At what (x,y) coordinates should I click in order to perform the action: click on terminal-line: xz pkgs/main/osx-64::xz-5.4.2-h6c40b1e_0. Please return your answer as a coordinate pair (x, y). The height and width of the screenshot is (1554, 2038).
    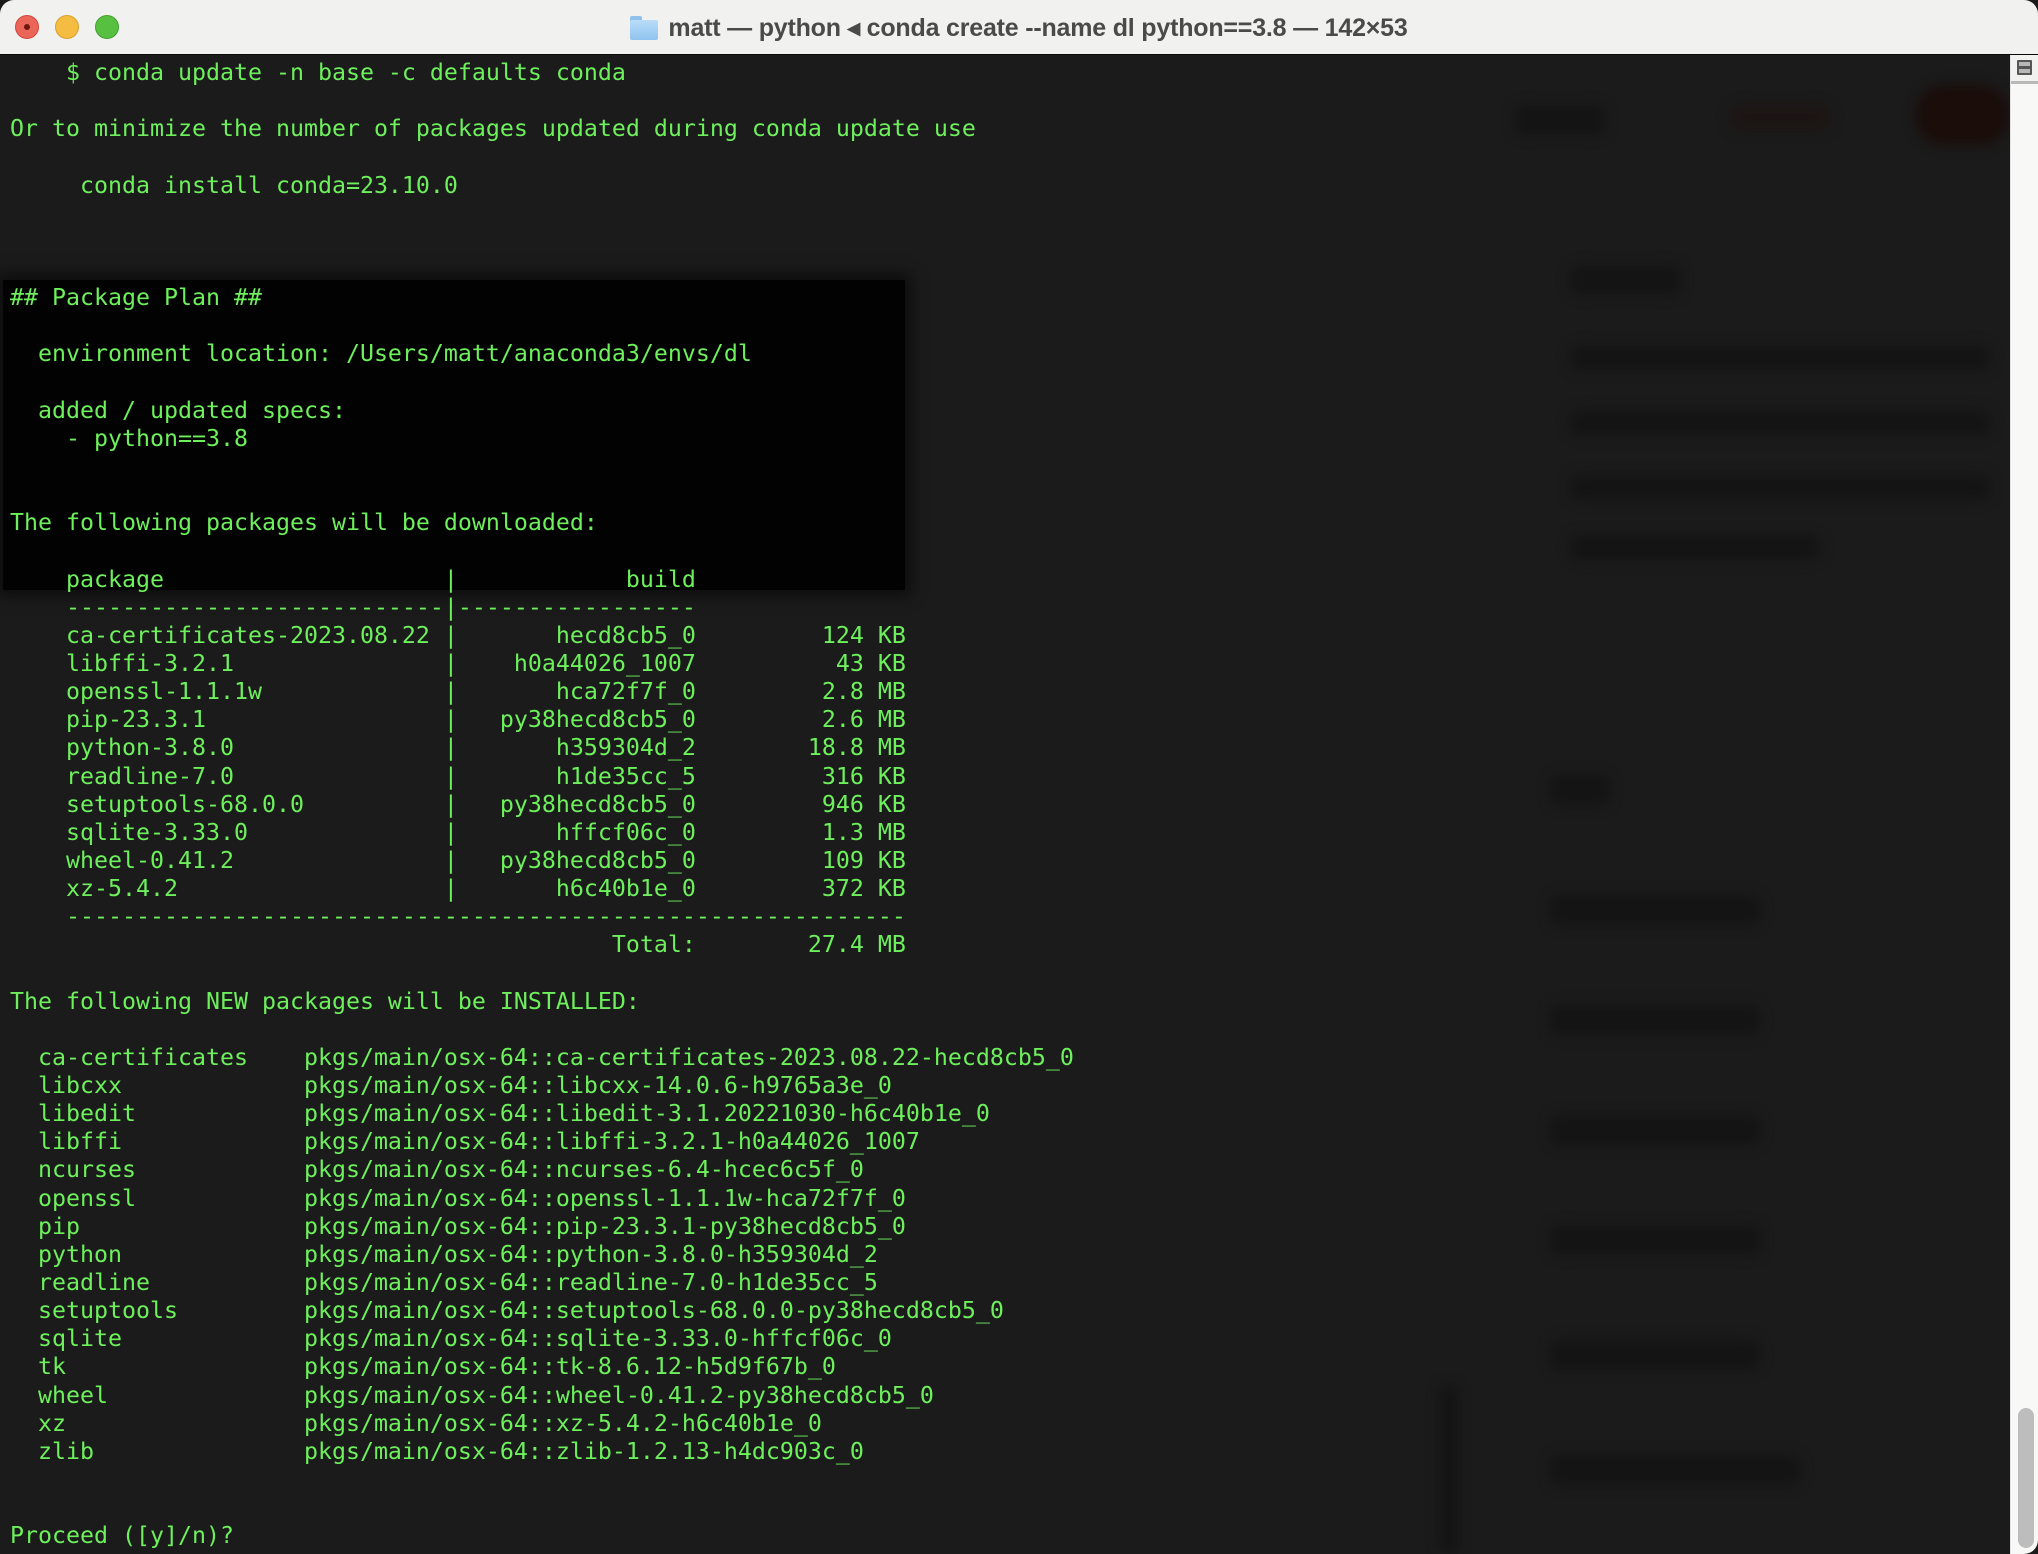
    Looking at the image, I should click on (416, 1423).